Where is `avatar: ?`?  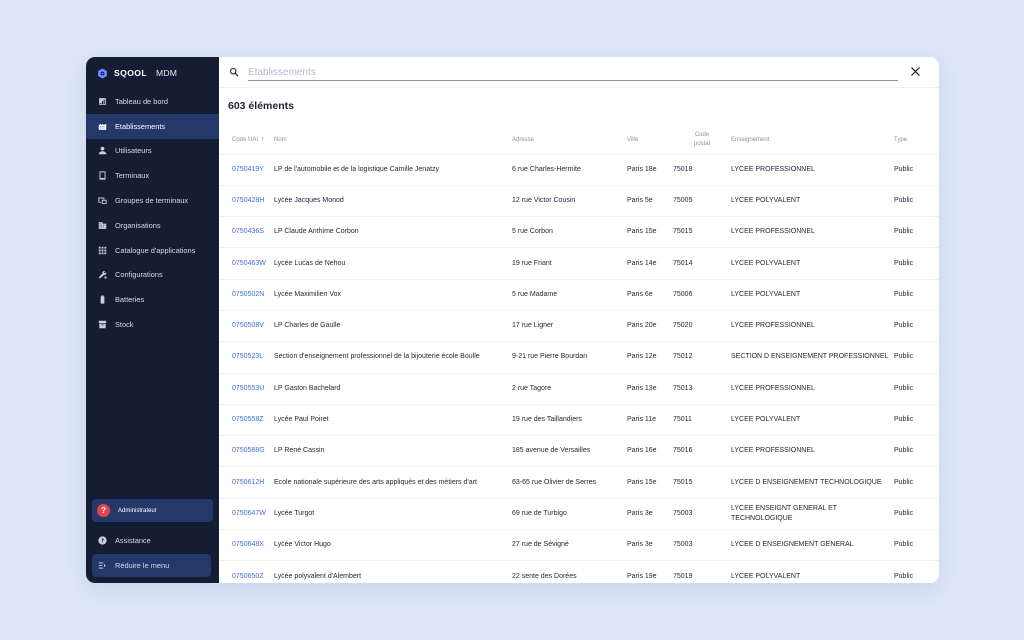
avatar: ? is located at coordinates (103, 510).